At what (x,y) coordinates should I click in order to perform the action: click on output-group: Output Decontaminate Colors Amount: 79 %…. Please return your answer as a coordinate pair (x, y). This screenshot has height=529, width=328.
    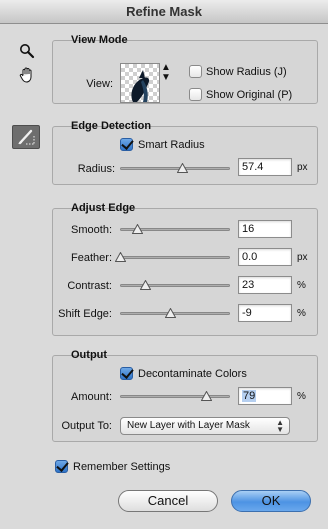
    Looking at the image, I should click on (185, 395).